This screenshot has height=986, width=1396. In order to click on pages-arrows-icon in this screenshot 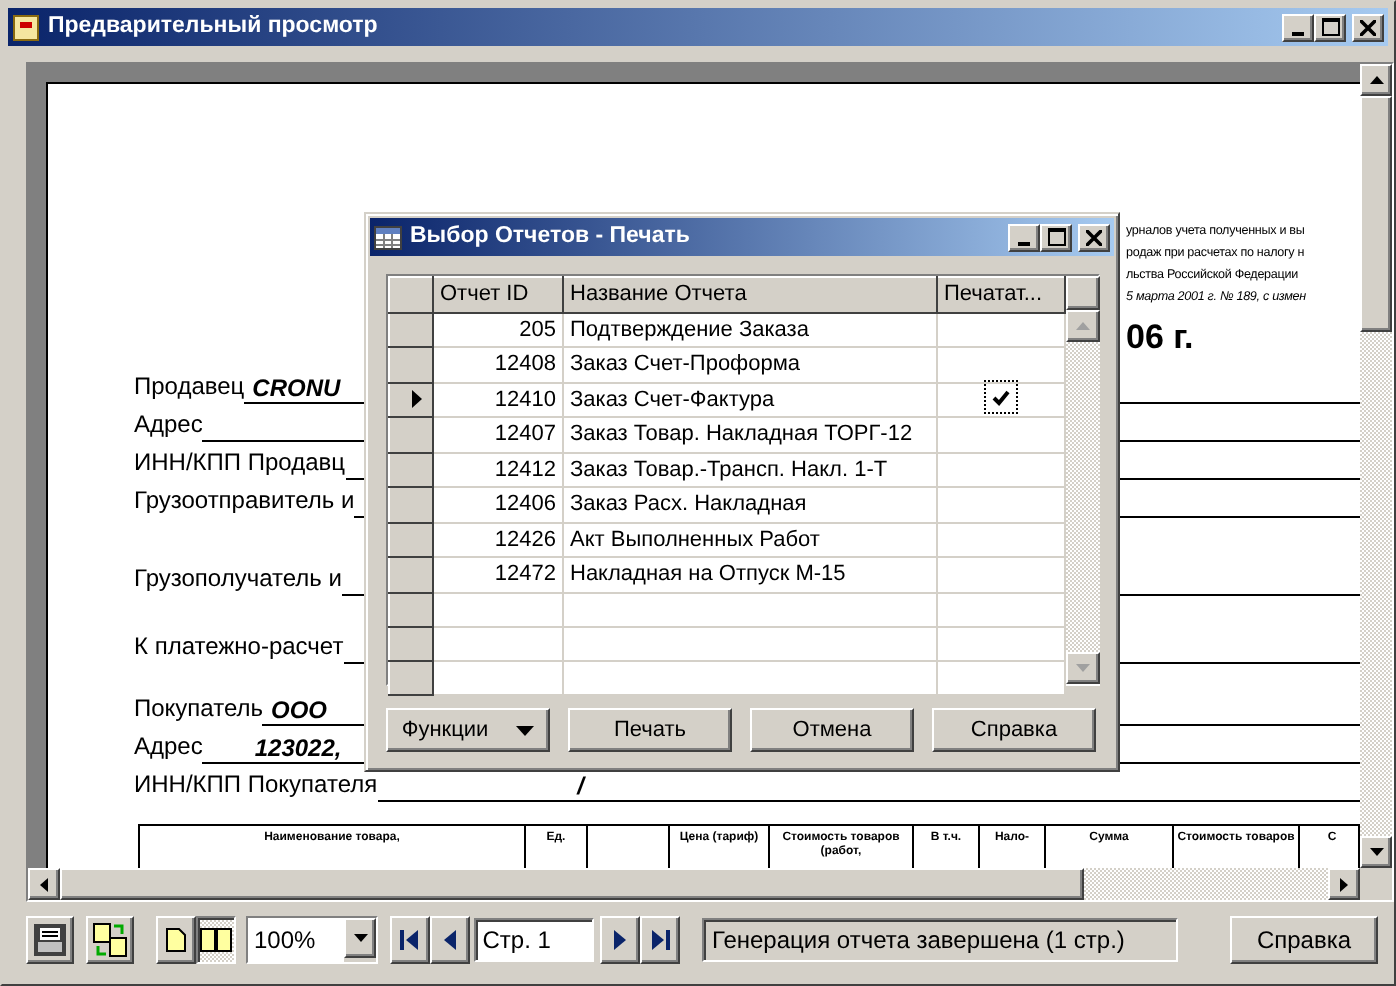, I will do `click(109, 940)`.